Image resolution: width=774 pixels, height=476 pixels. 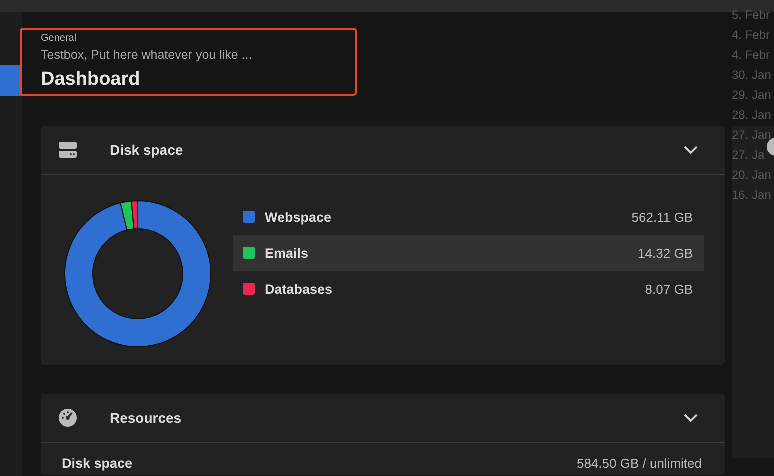 What do you see at coordinates (752, 195) in the screenshot?
I see `date-text: 16. Jan` at bounding box center [752, 195].